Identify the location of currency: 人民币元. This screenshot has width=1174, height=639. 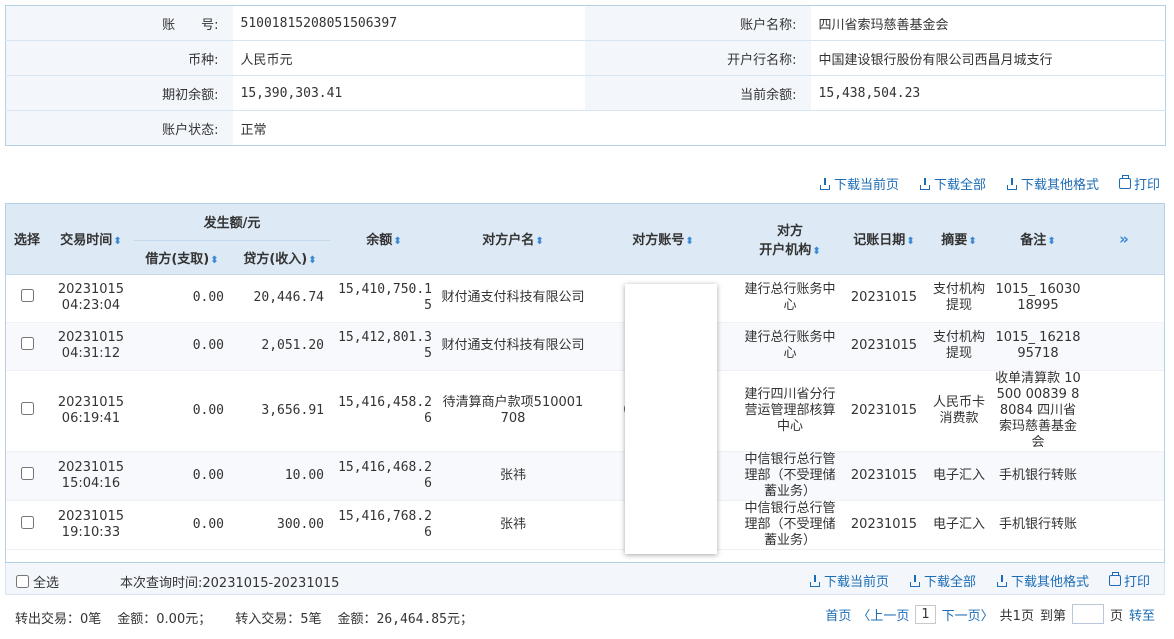
(408, 58).